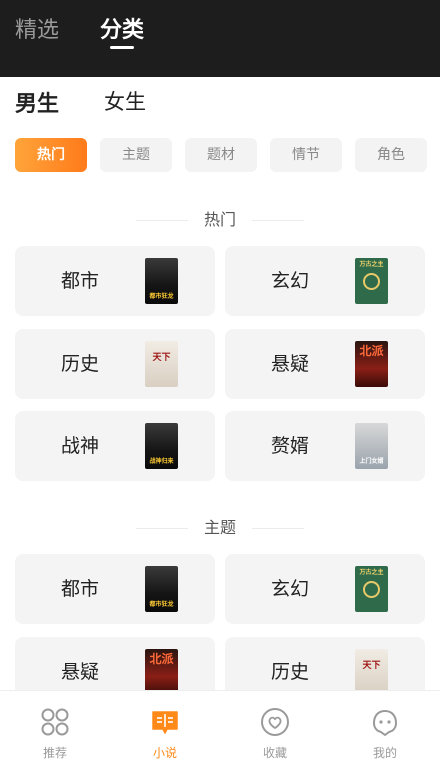 This screenshot has height=771, width=440. Describe the element at coordinates (122, 47) in the screenshot. I see `active-tab-indicator` at that location.